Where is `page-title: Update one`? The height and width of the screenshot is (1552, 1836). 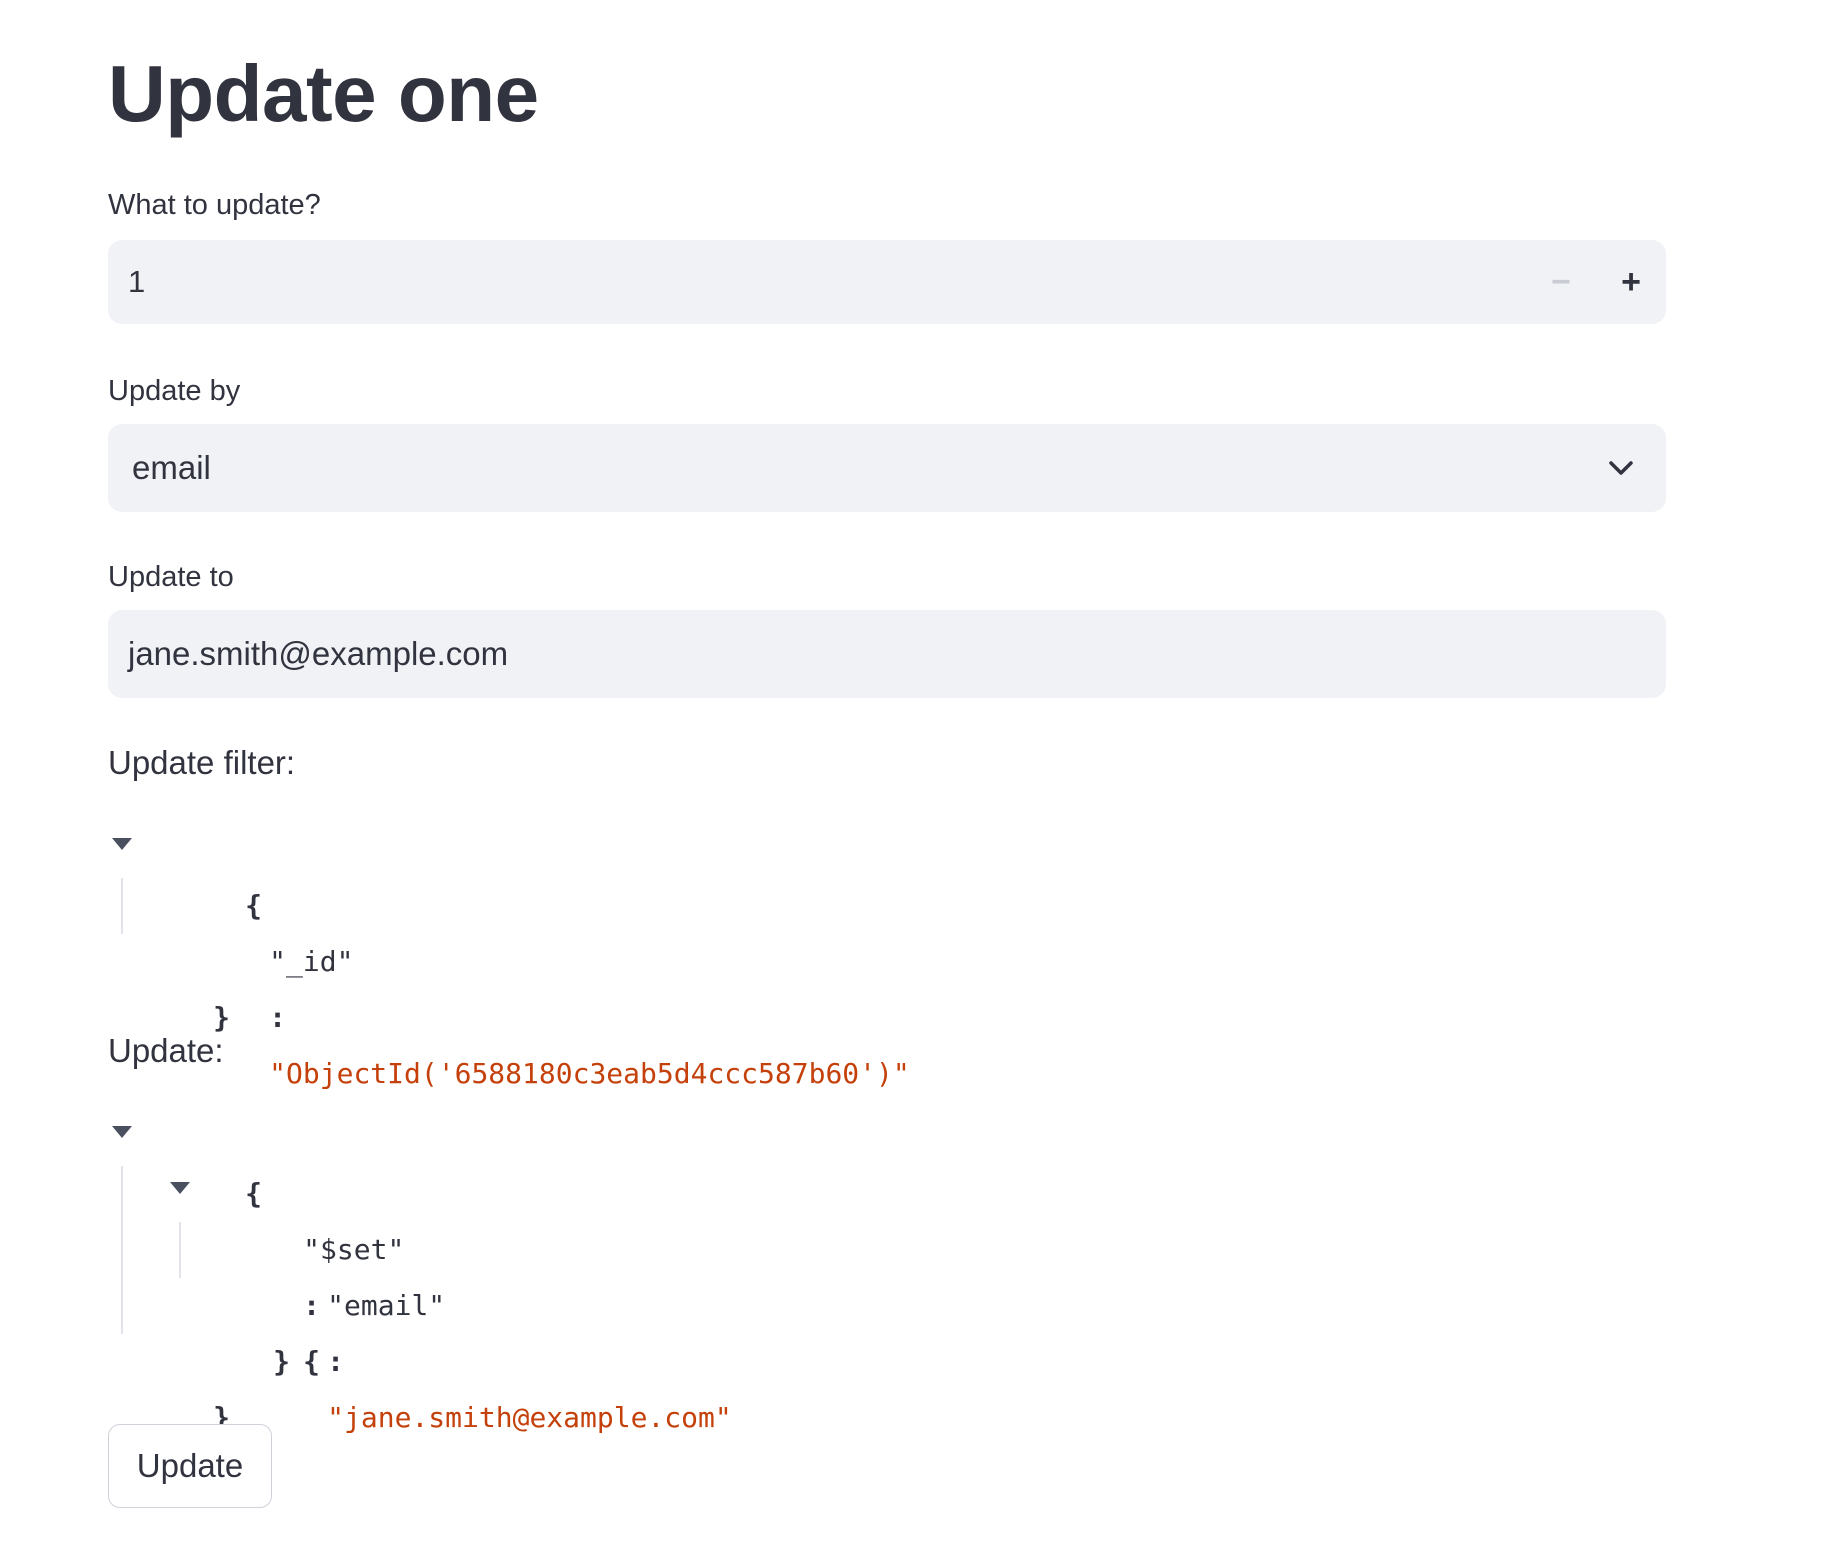
page-title: Update one is located at coordinates (323, 93).